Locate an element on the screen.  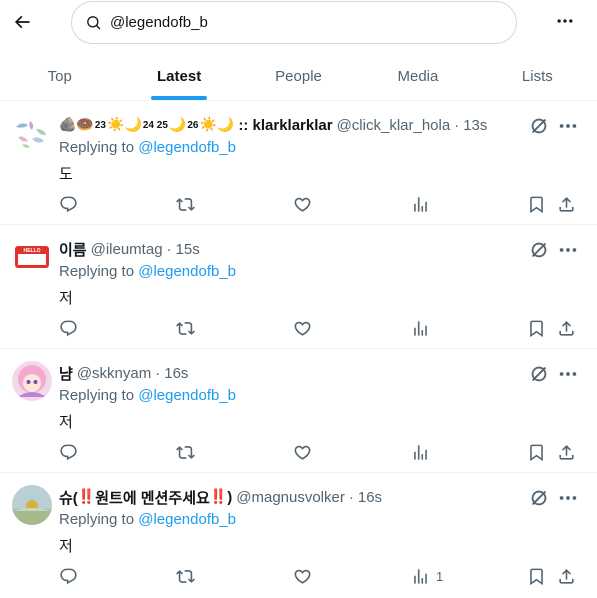
search-box is located at coordinates (294, 22).